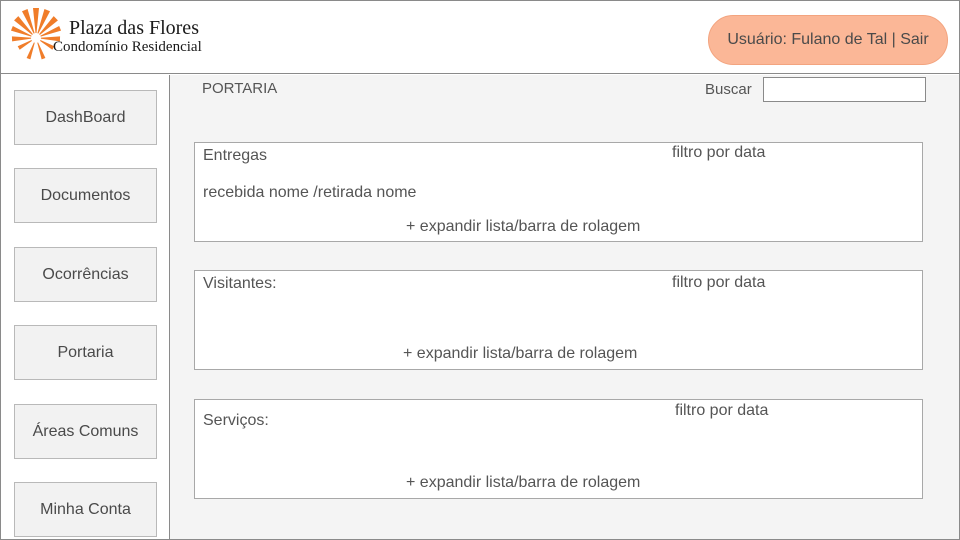 The height and width of the screenshot is (540, 960). Describe the element at coordinates (310, 192) in the screenshot. I see `list-item: recebida nome /retirada nome` at that location.